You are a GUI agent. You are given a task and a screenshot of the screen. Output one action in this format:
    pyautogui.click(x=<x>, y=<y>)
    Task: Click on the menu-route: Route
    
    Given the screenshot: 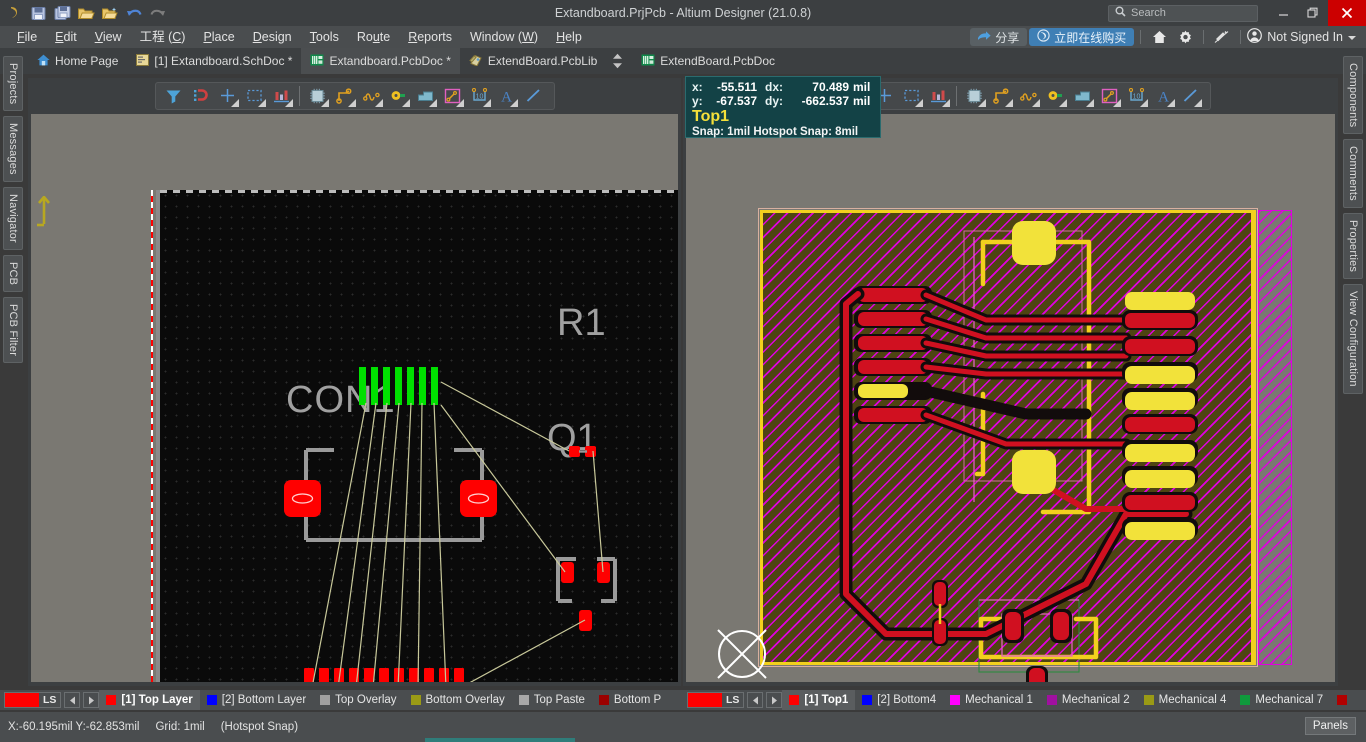 What is the action you would take?
    pyautogui.click(x=373, y=37)
    